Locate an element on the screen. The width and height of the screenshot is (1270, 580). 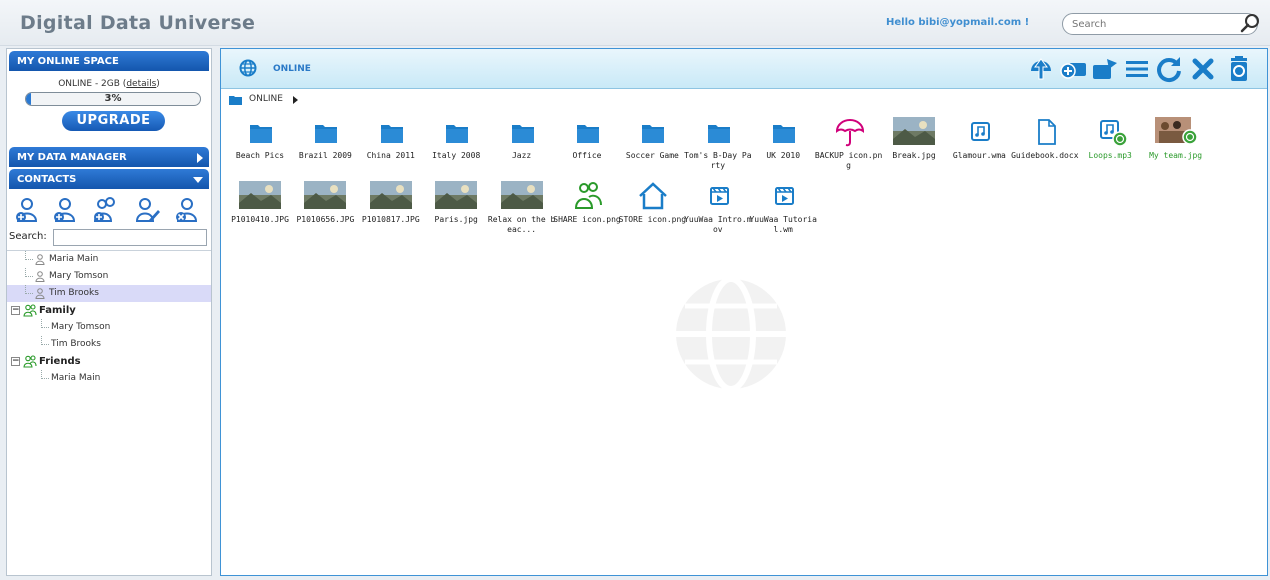
breadcrumb-item: ONLINE is located at coordinates (266, 99).